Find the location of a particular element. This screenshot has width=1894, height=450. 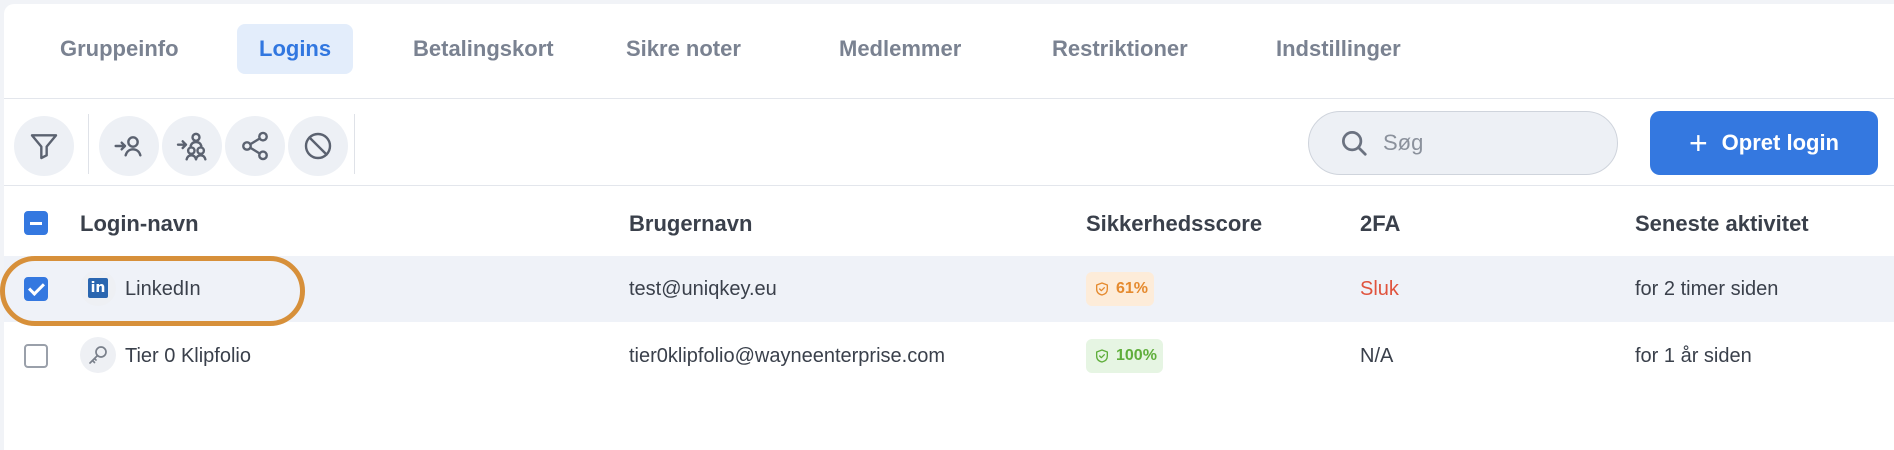

tab-logins: Logins is located at coordinates (295, 49).